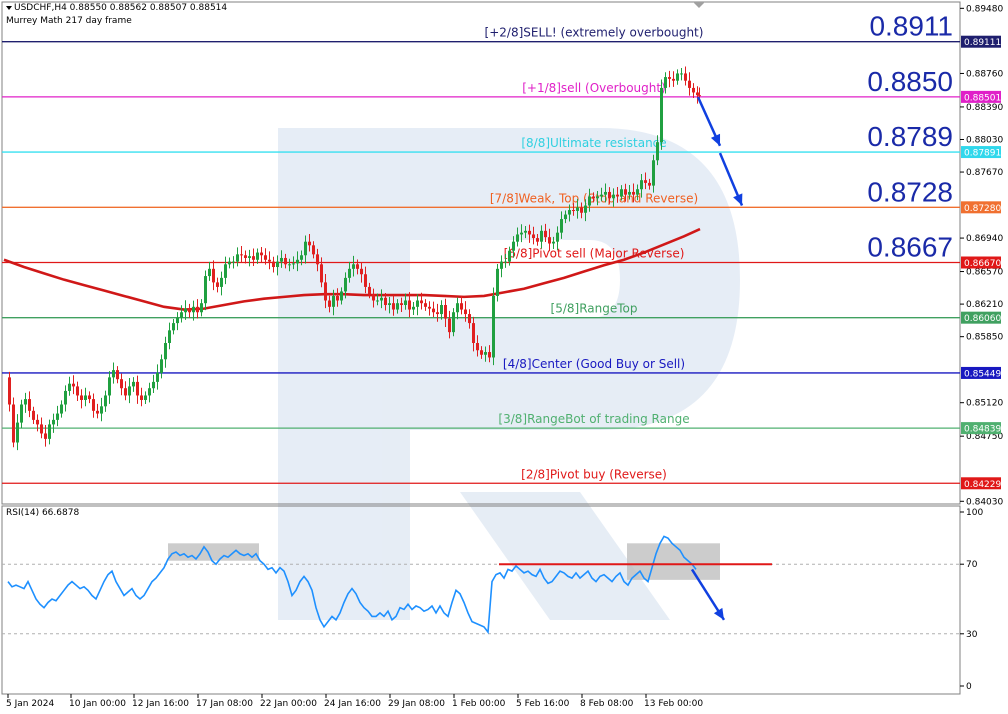  What do you see at coordinates (607, 704) in the screenshot?
I see `time-tick-label-9: 8 Feb 08:00` at bounding box center [607, 704].